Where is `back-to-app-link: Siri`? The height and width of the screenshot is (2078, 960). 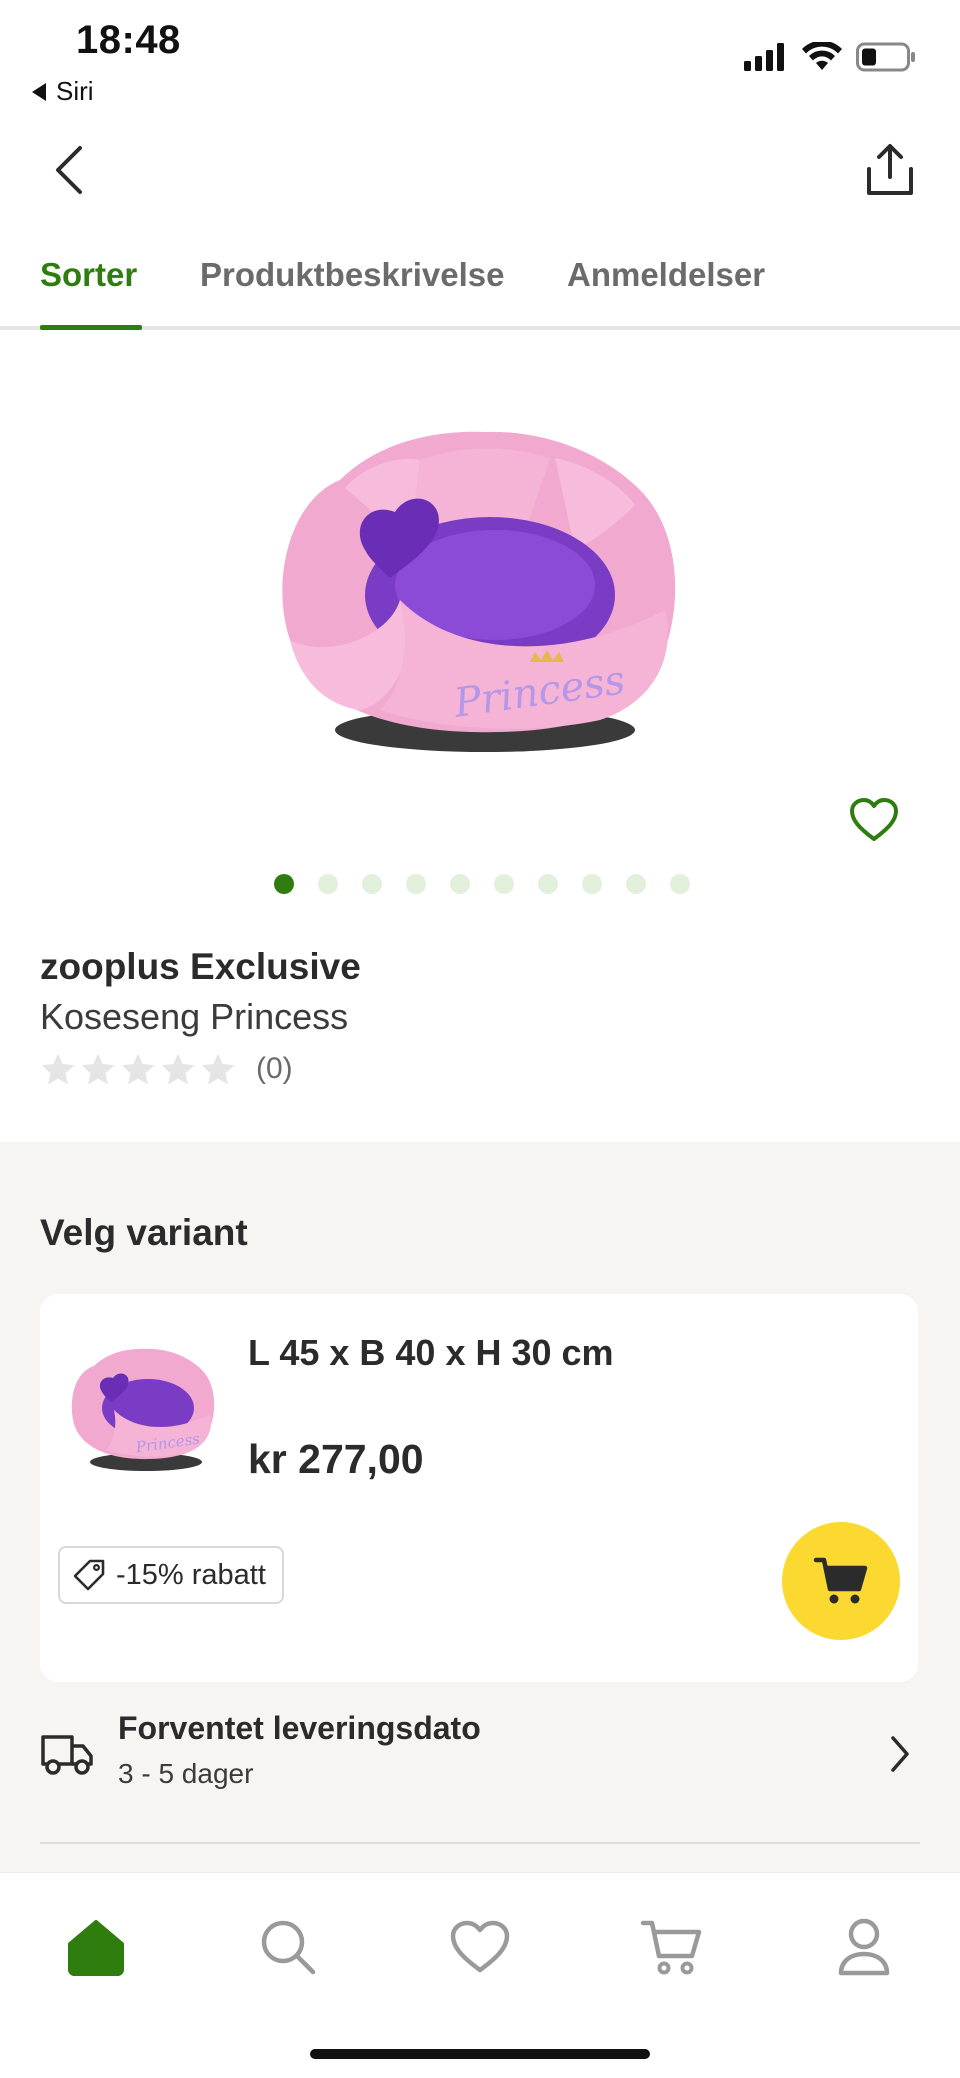 back-to-app-link: Siri is located at coordinates (63, 91).